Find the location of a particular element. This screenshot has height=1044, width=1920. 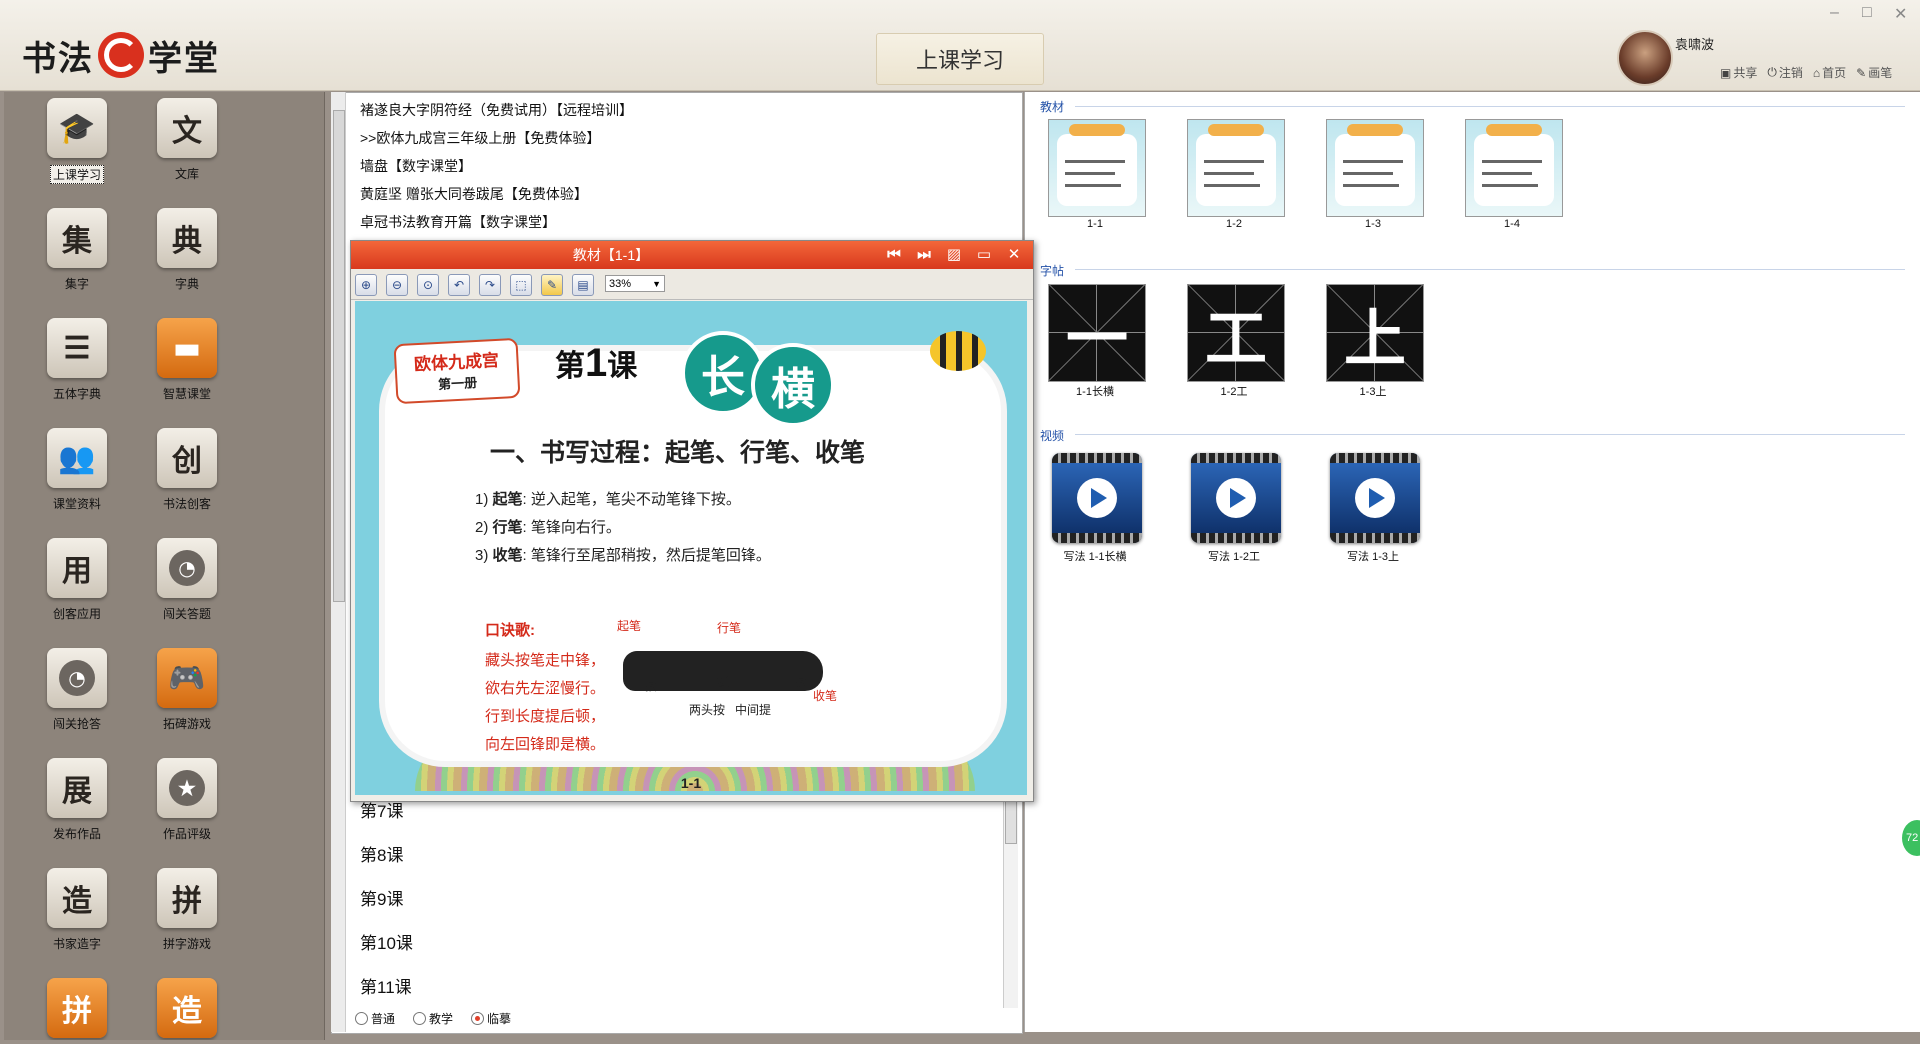

lesson-item: 第11课 is located at coordinates (680, 988).